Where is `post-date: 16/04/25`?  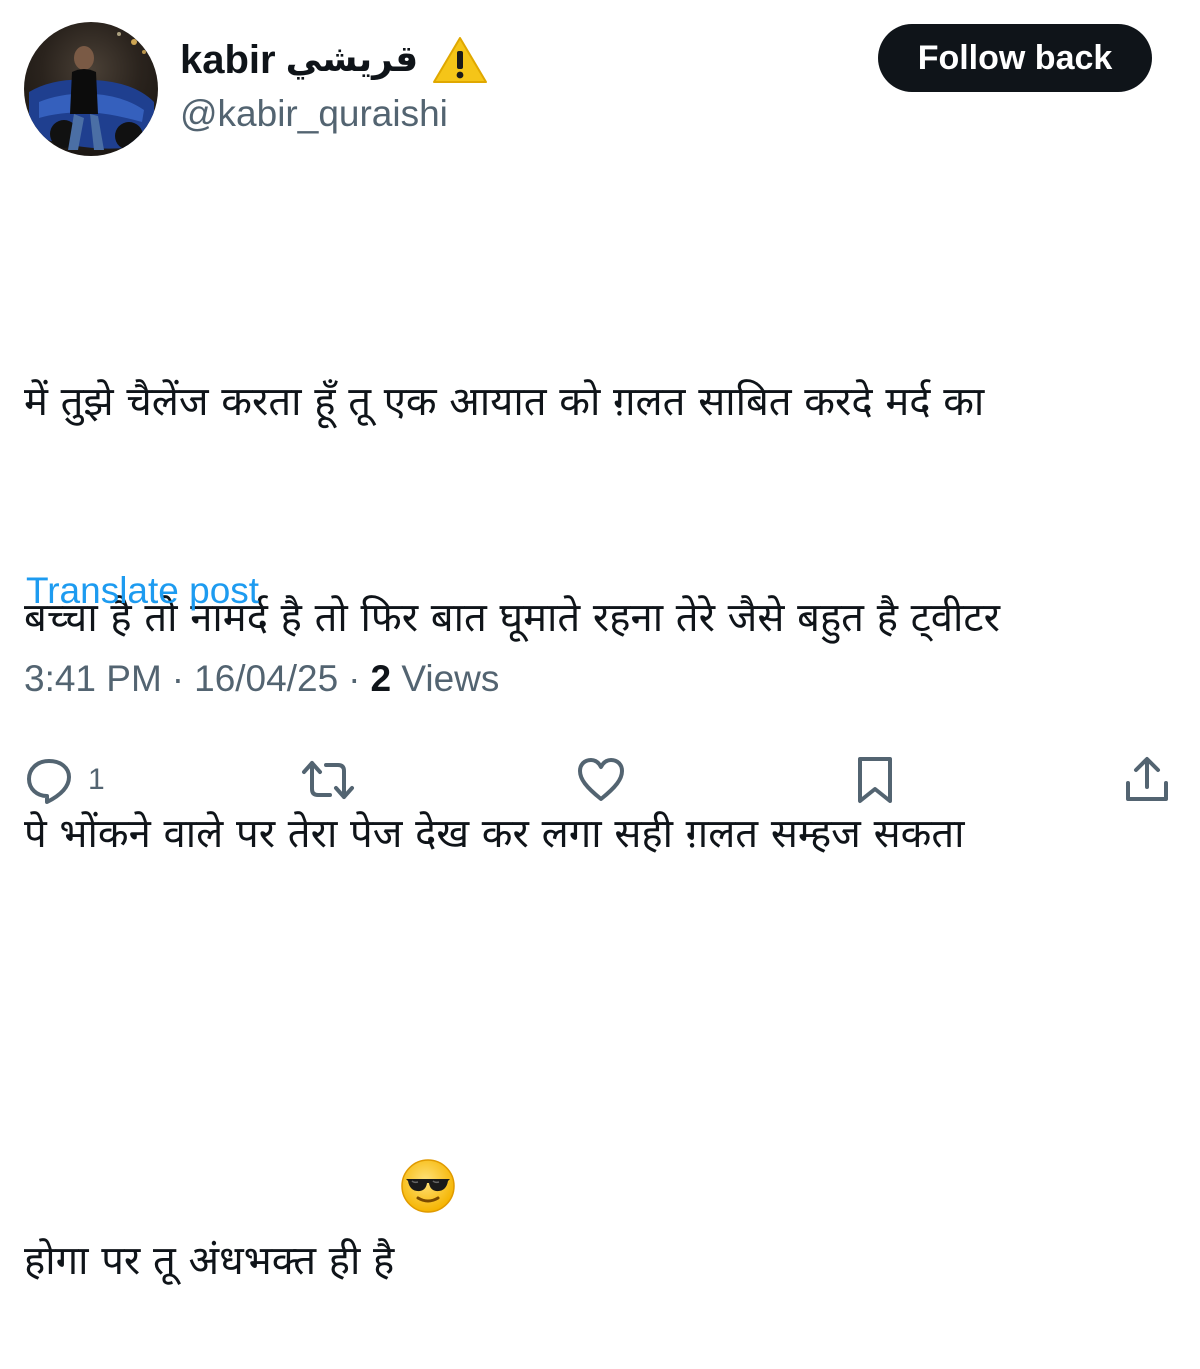 post-date: 16/04/25 is located at coordinates (266, 679).